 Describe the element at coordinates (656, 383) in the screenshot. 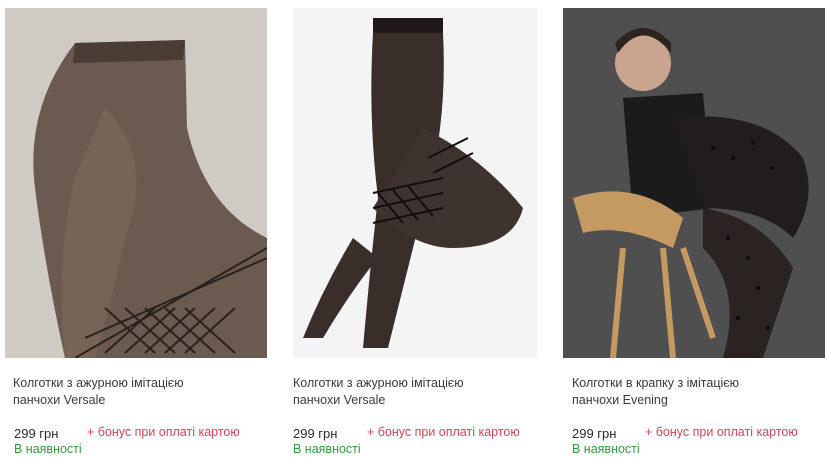

I see `product-title-line: Колготки в крапку з імітацією` at that location.